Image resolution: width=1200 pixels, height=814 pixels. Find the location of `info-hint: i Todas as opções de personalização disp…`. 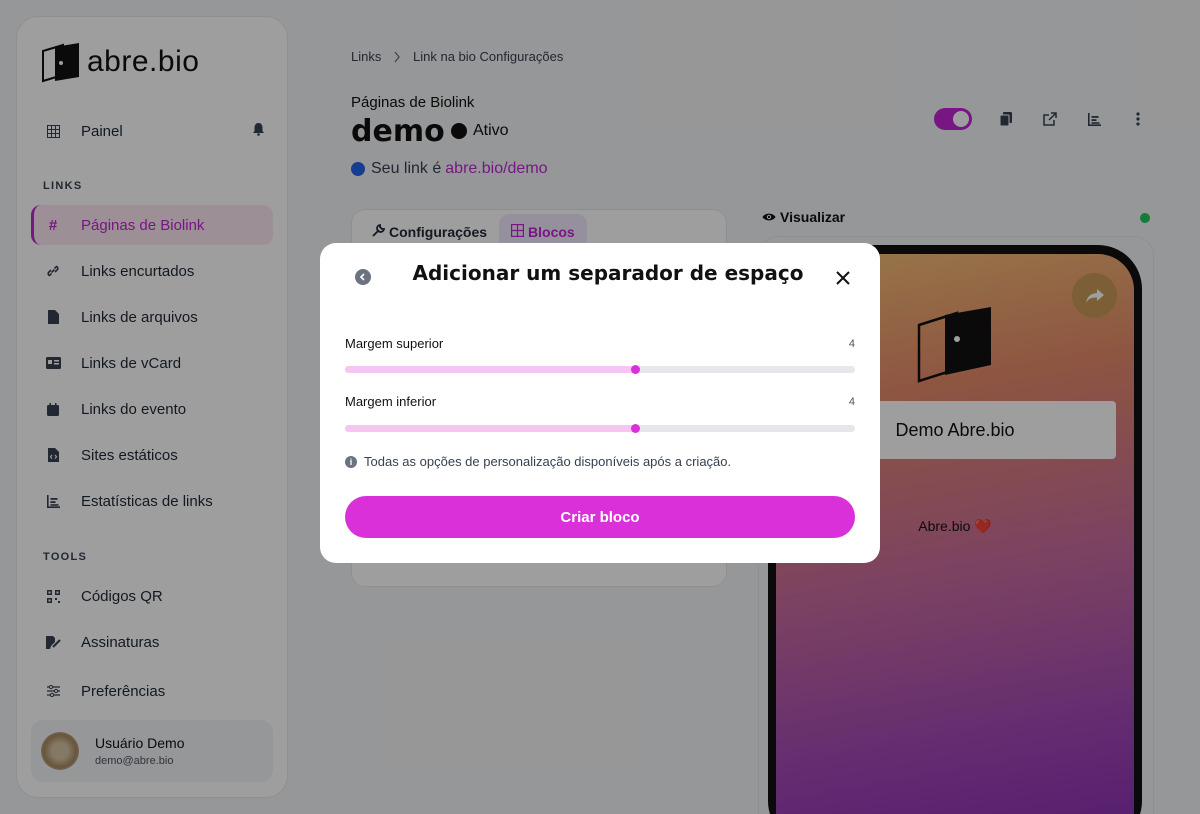

info-hint: i Todas as opções de personalização disp… is located at coordinates (538, 461).